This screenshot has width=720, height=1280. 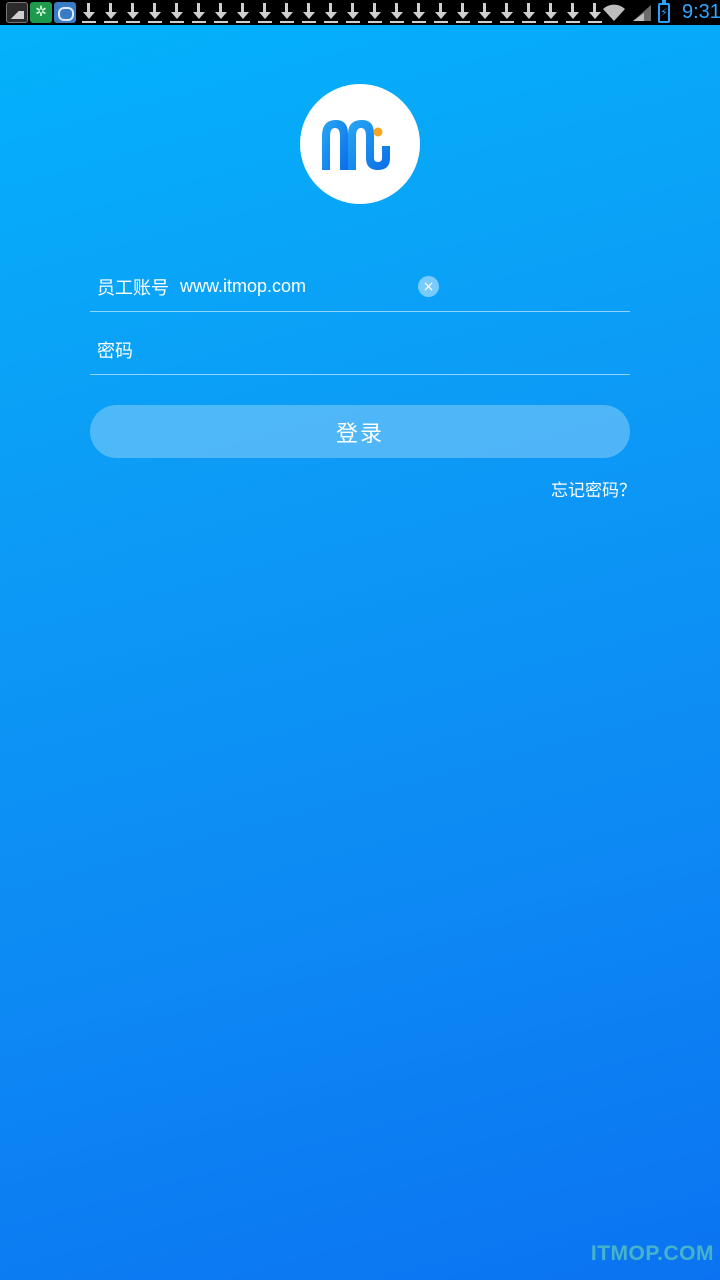 I want to click on blue-app-icon, so click(x=65, y=12).